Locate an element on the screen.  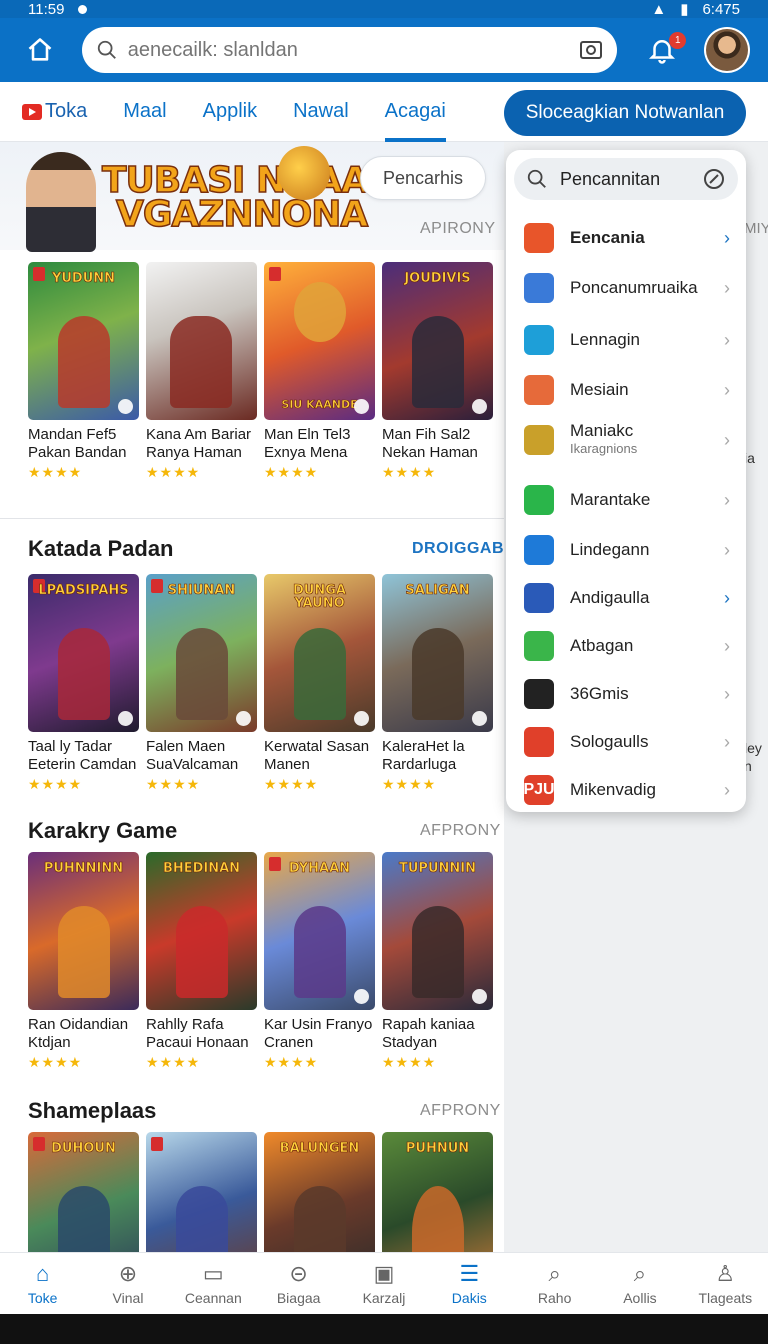
camera-icon is located at coordinates (591, 50).